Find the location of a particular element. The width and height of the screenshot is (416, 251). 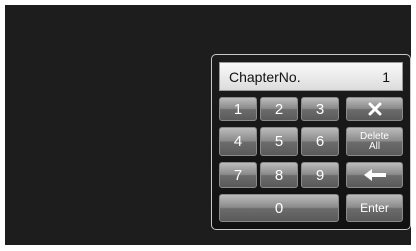

key-1: 1 is located at coordinates (238, 109).